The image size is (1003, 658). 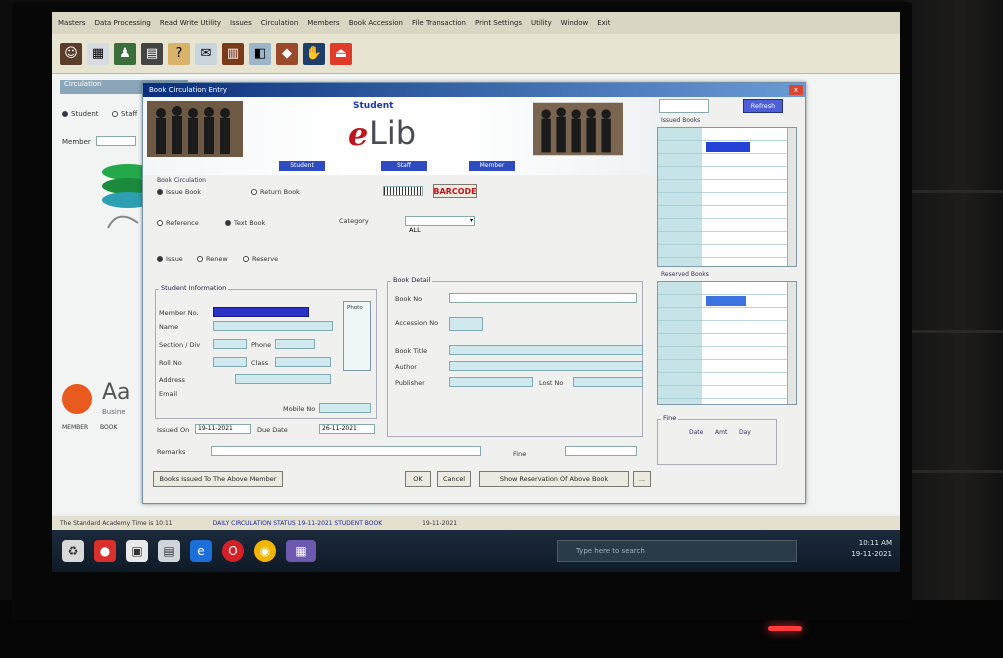 I want to click on books-icon: ▥, so click(x=233, y=53).